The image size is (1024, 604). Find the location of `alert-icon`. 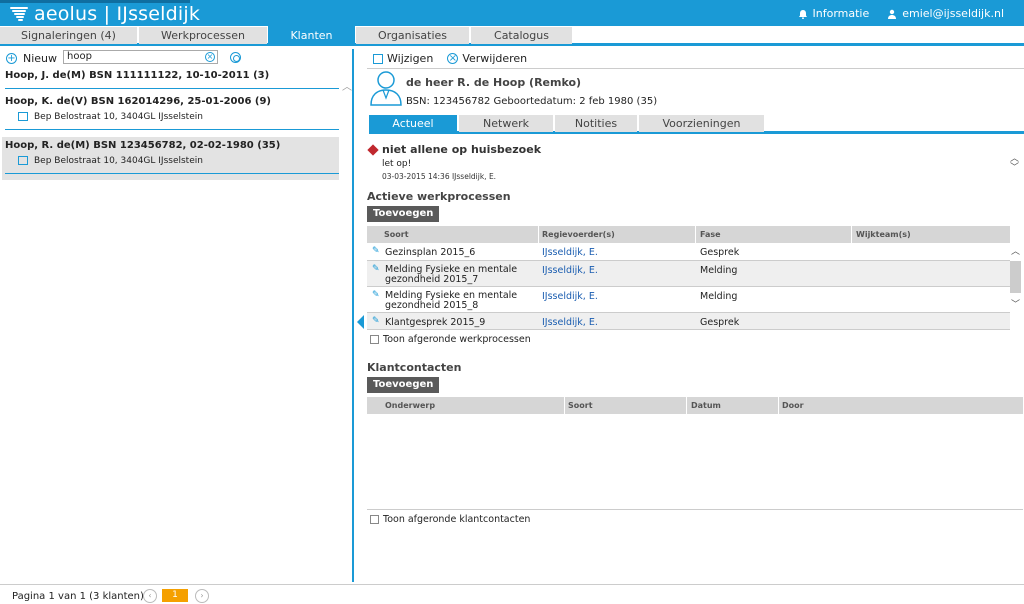

alert-icon is located at coordinates (373, 149).